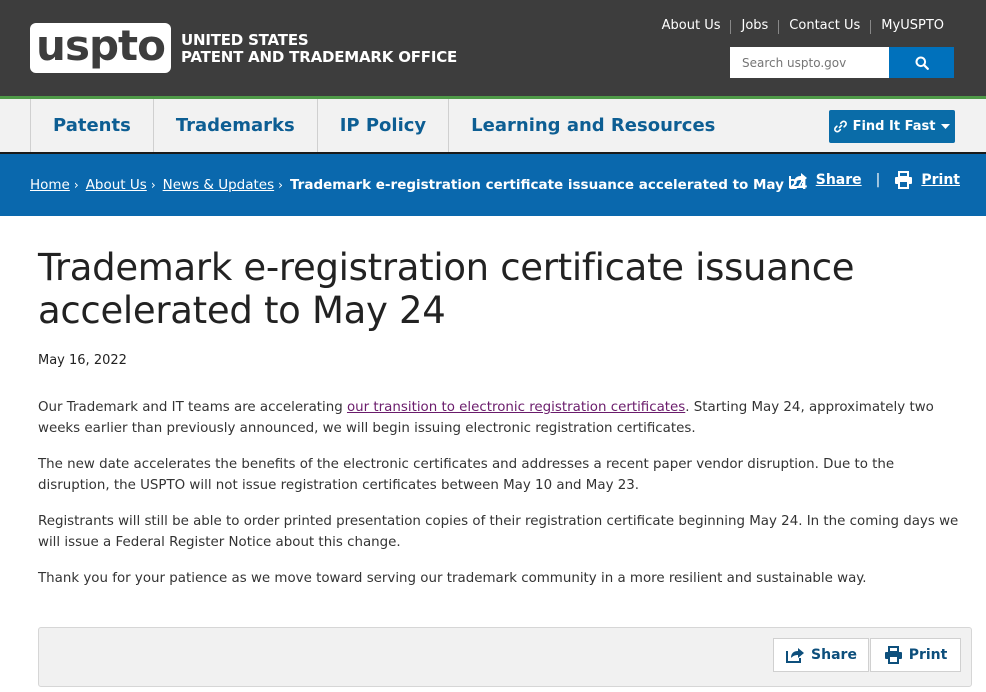 This screenshot has height=692, width=986. I want to click on search-icon, so click(922, 63).